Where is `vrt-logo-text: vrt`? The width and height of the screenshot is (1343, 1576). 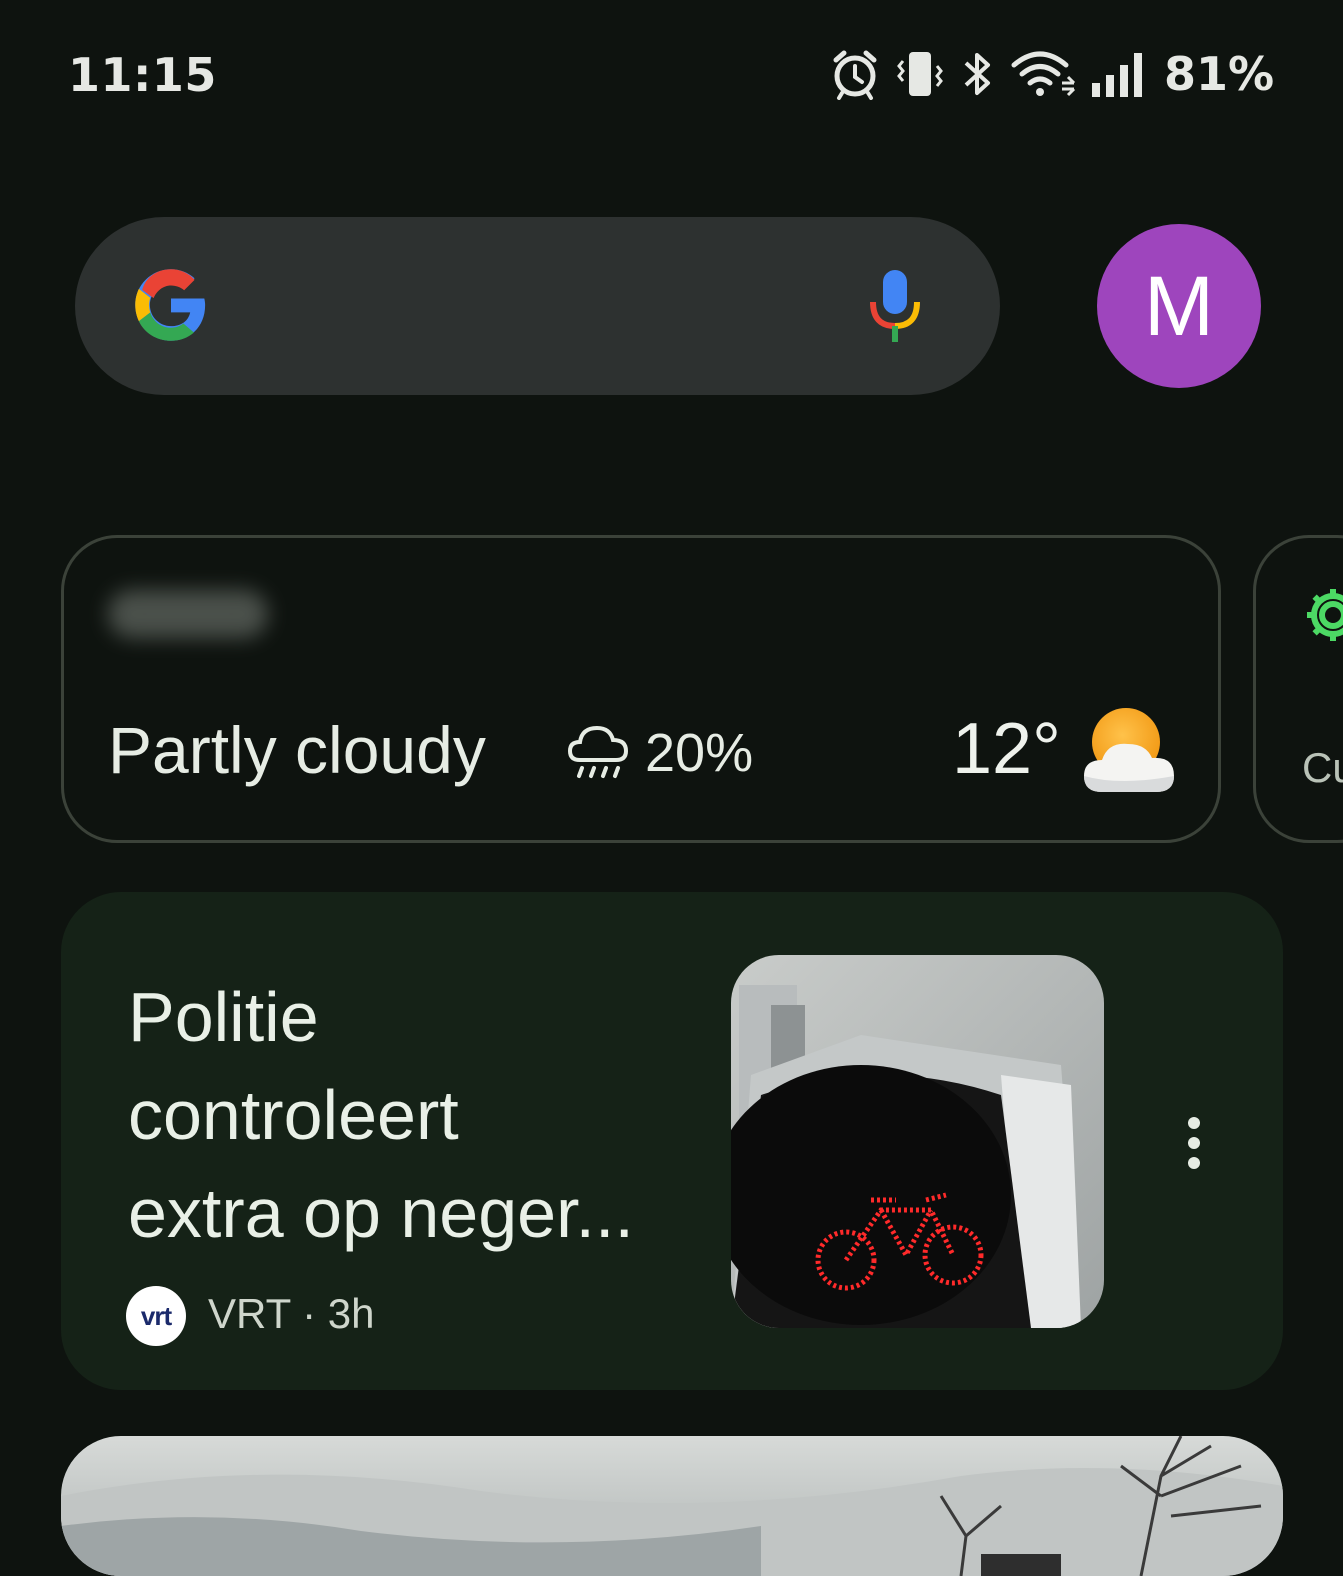
vrt-logo-text: vrt is located at coordinates (156, 1315).